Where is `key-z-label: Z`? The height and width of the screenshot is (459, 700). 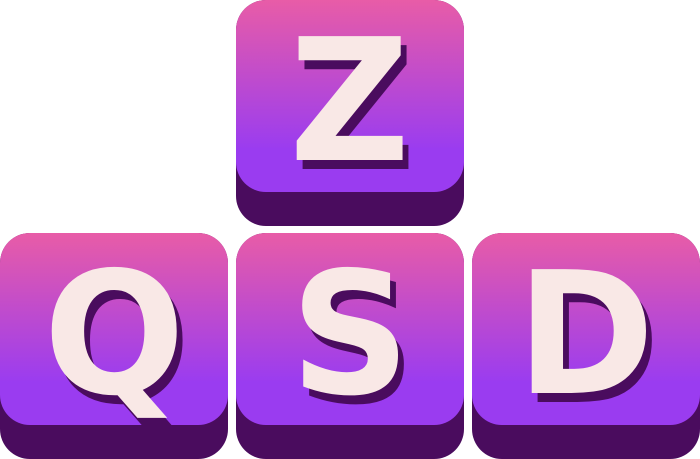
key-z-label: Z is located at coordinates (350, 102).